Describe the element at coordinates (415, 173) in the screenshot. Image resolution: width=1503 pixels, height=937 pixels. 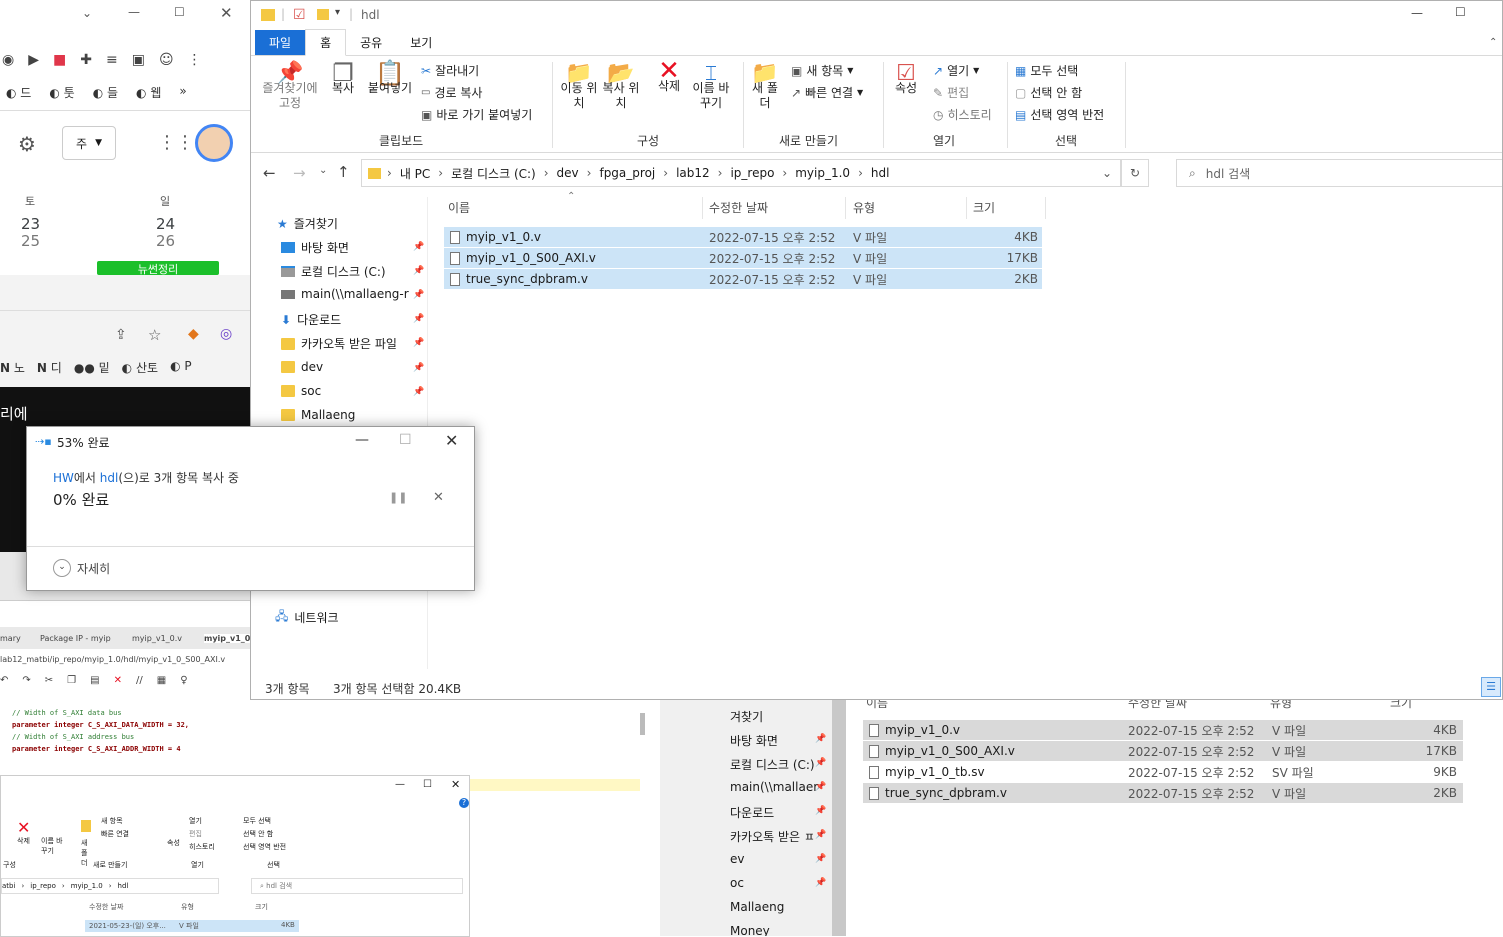
I see `breadcrumb-item: 내 PC` at that location.